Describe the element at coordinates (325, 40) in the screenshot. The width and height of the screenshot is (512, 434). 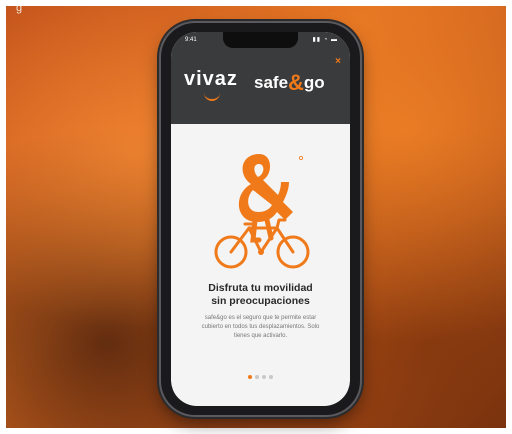
I see `status-icons: ▮▮ ◔ ▬` at that location.